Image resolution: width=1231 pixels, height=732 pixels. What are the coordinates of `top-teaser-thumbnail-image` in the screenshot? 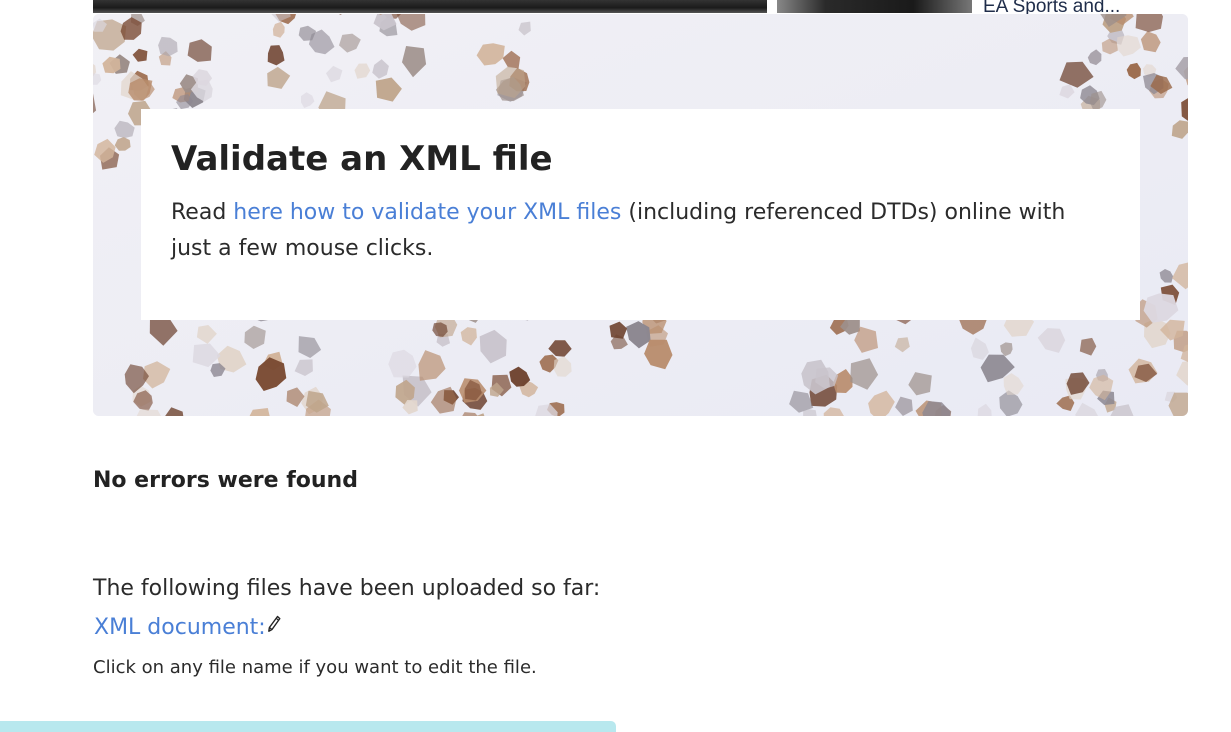 It's located at (874, 6).